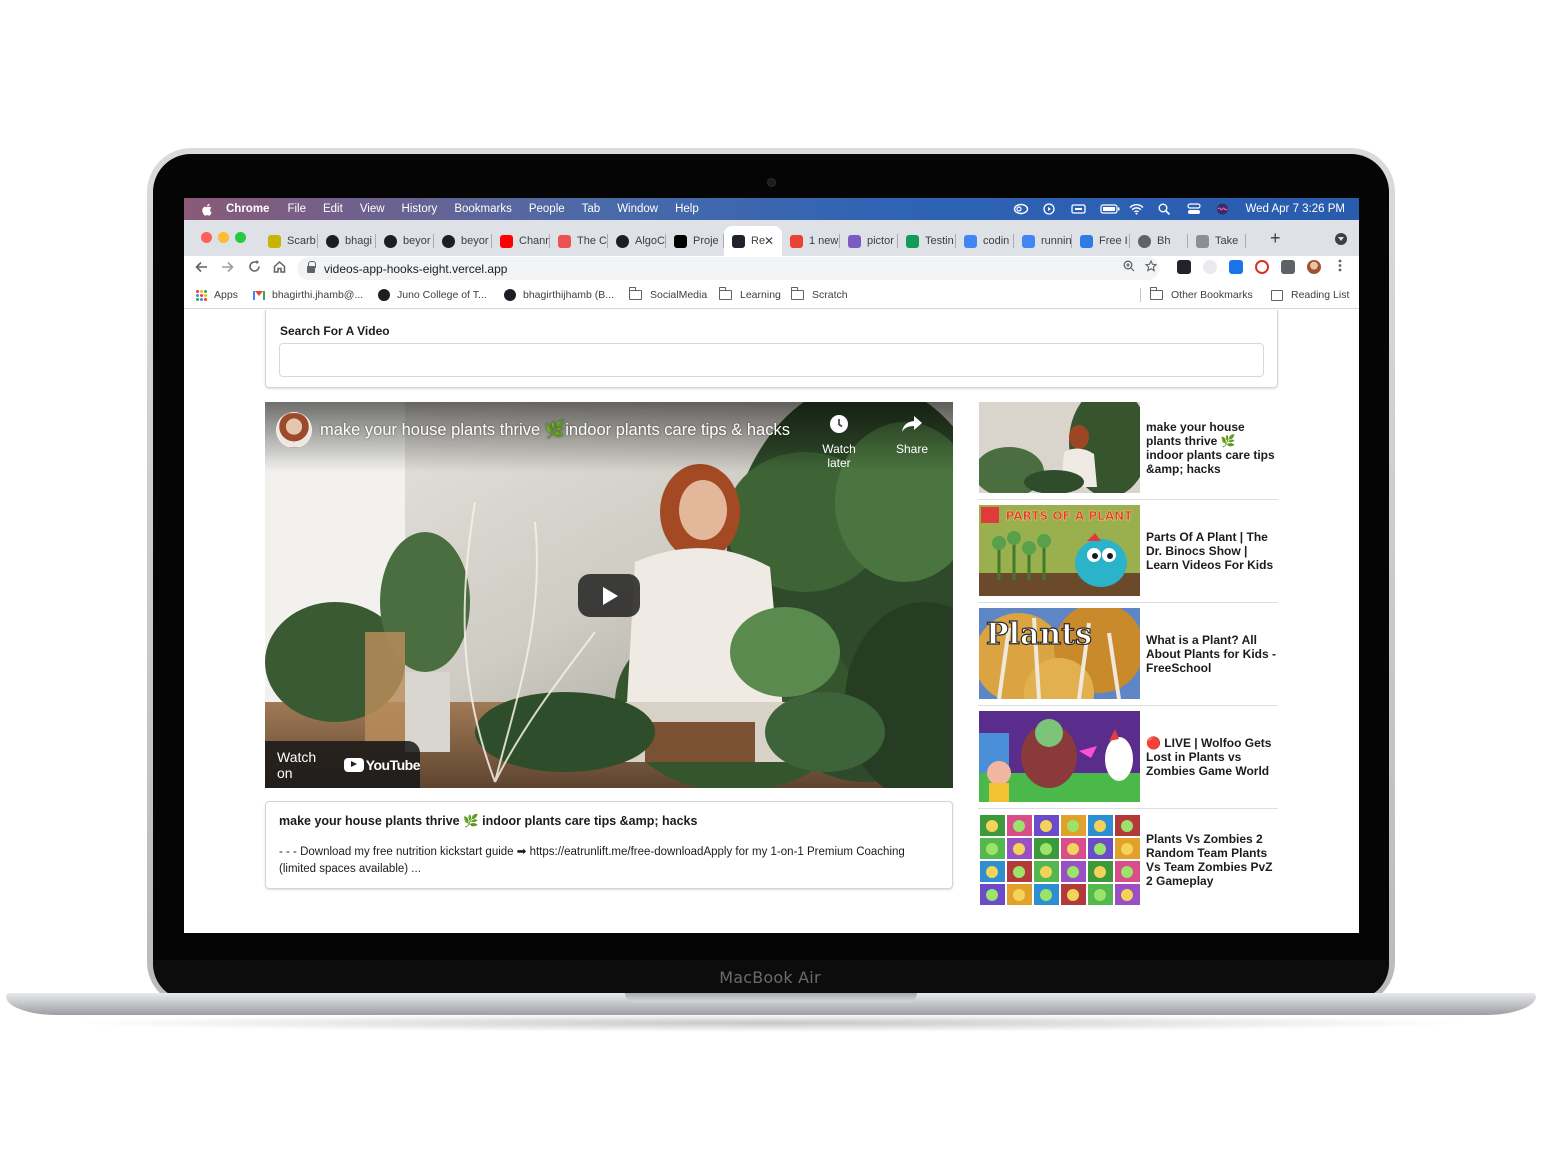 This screenshot has height=1159, width=1543. I want to click on tab-label: beyor, so click(417, 241).